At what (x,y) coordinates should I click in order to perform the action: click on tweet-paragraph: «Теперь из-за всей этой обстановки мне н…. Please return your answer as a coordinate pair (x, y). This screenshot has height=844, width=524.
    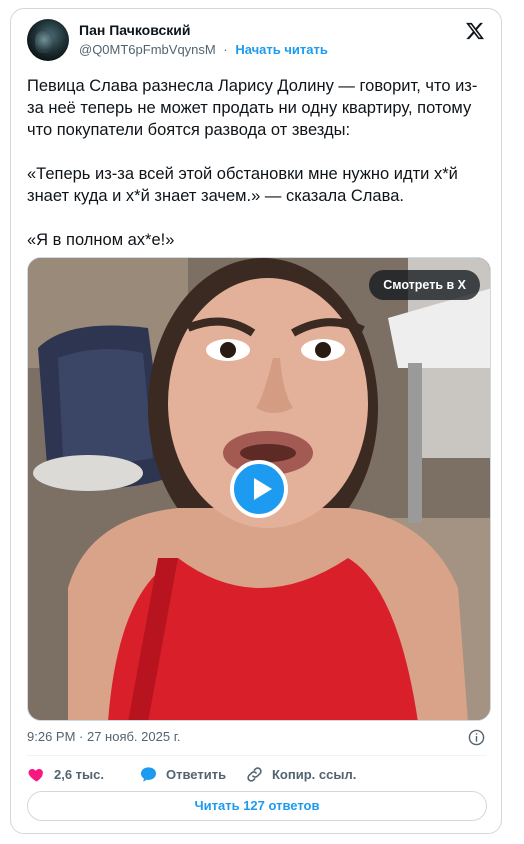
    Looking at the image, I should click on (242, 185).